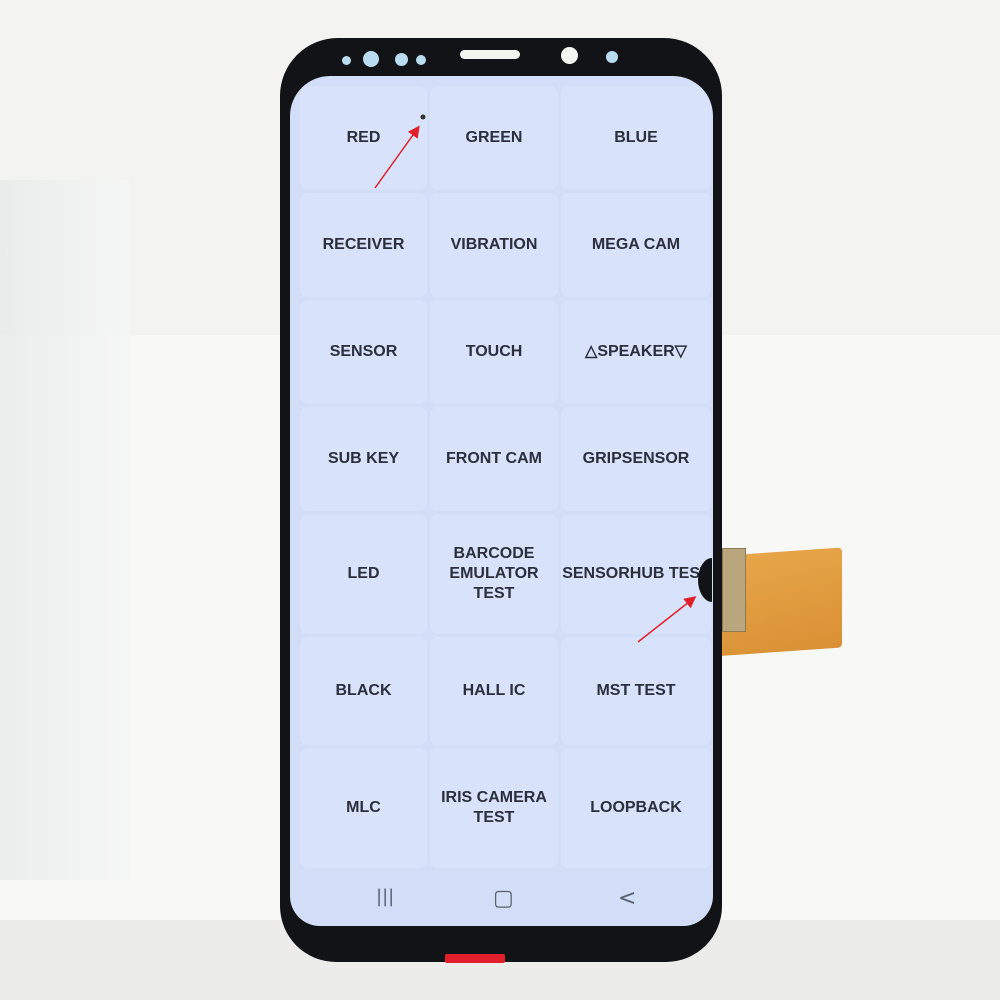 The width and height of the screenshot is (1000, 1000). Describe the element at coordinates (397, 157) in the screenshot. I see `arrow-to-dead-pixel` at that location.